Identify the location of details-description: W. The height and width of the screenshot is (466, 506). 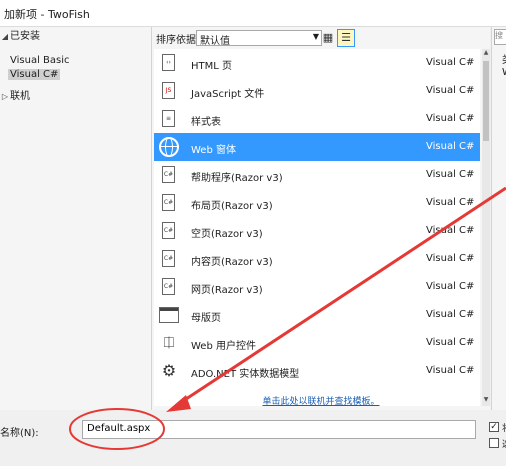
(504, 72).